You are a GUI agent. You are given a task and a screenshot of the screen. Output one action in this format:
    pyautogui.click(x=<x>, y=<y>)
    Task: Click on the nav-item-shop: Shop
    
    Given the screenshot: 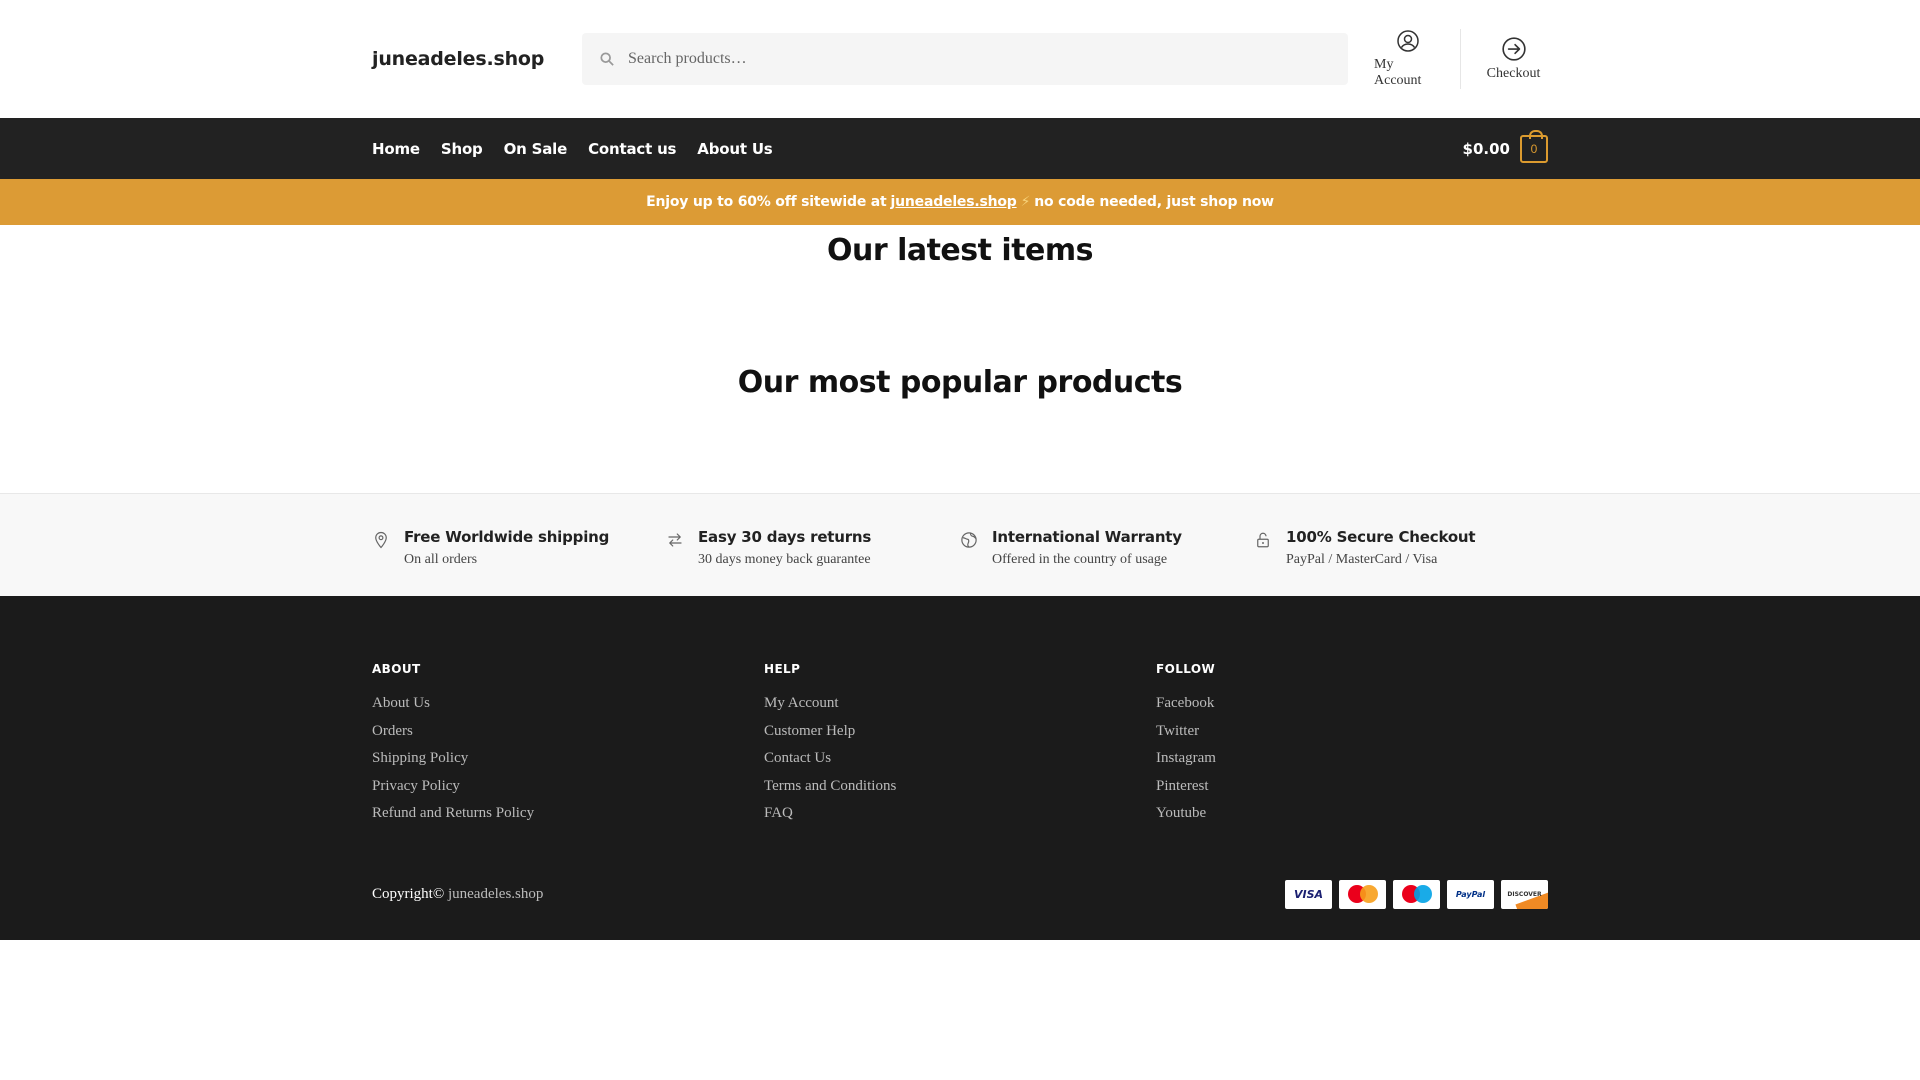 What is the action you would take?
    pyautogui.click(x=462, y=149)
    